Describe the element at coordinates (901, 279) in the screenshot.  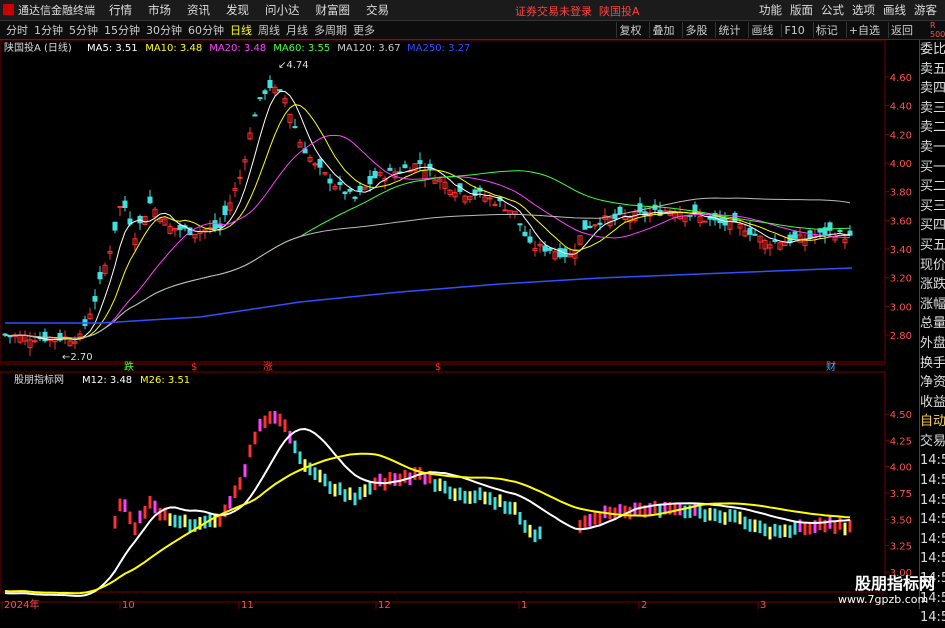
I see `y-tick-7: 3.20` at that location.